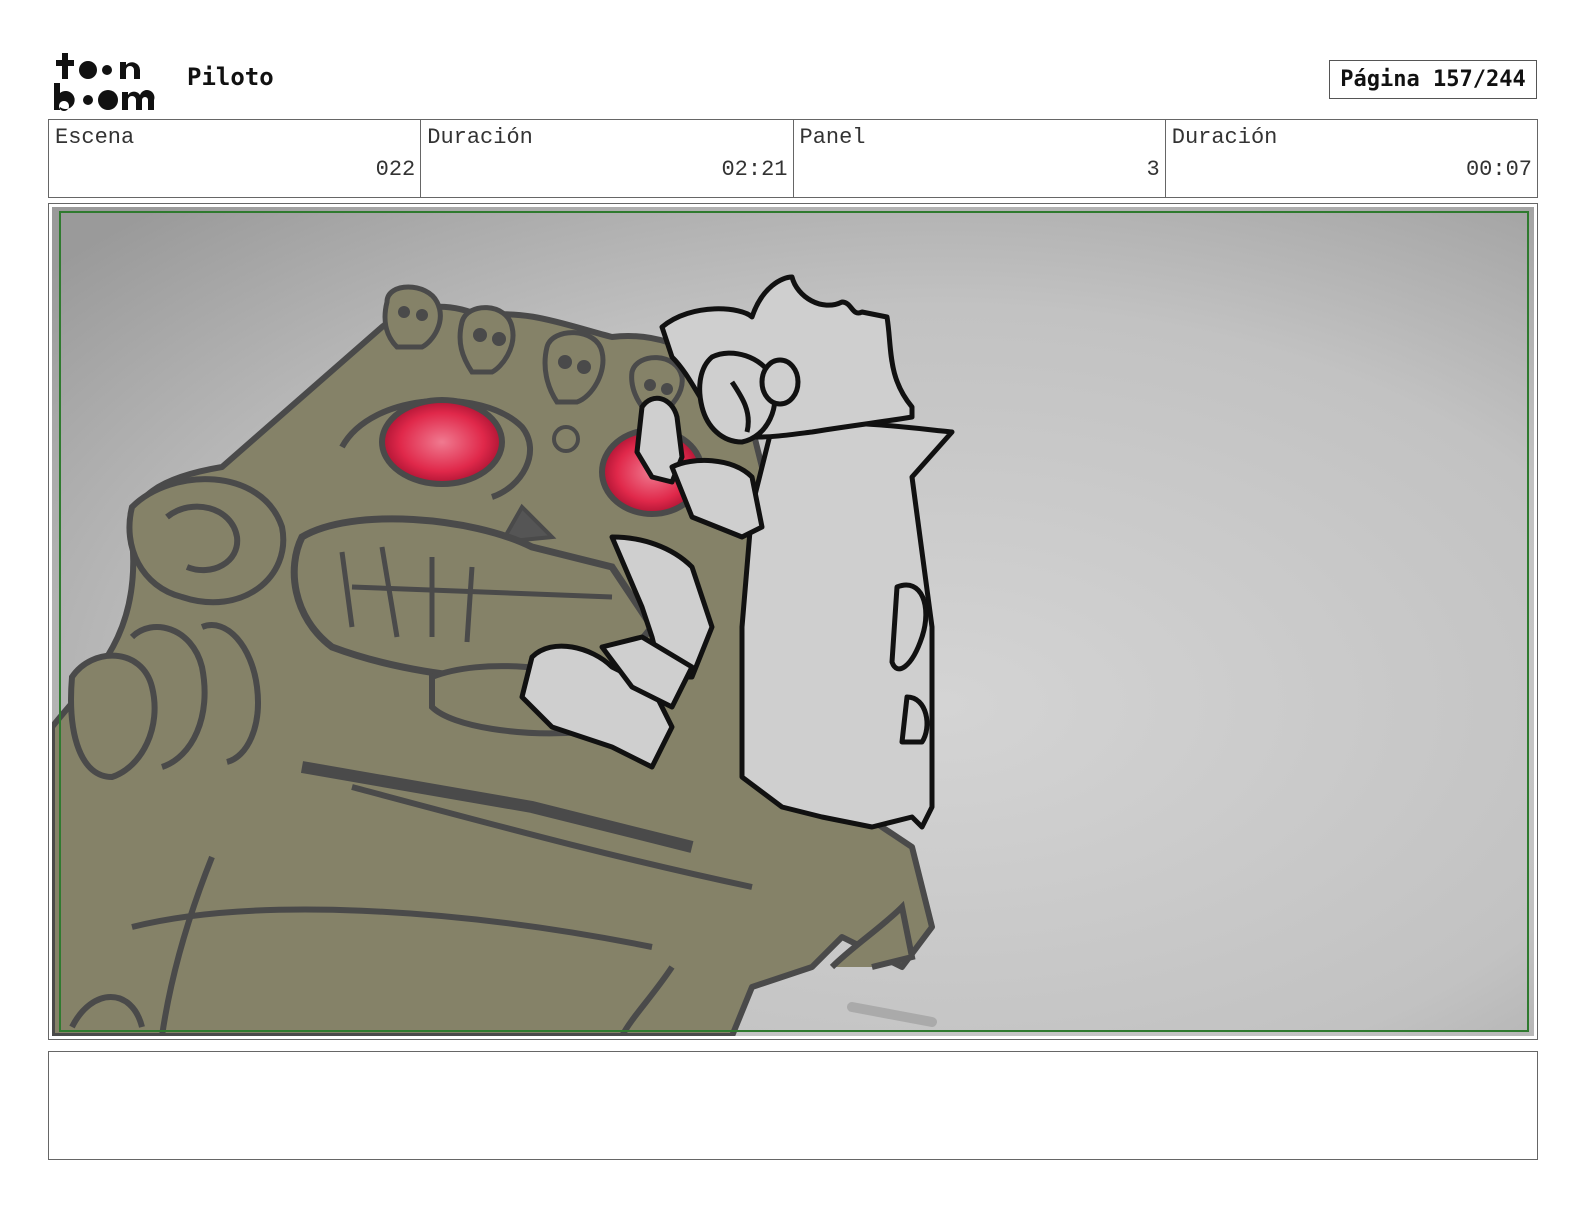 This screenshot has height=1224, width=1584. I want to click on scene-cell: Escena 022, so click(235, 158).